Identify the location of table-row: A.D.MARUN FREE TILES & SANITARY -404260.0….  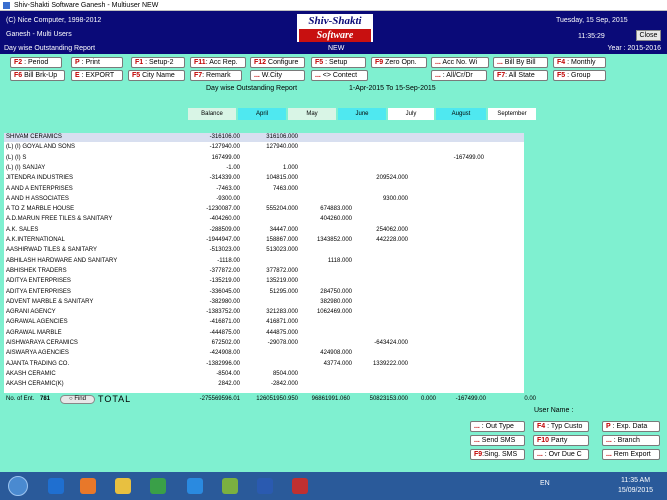
(264, 219).